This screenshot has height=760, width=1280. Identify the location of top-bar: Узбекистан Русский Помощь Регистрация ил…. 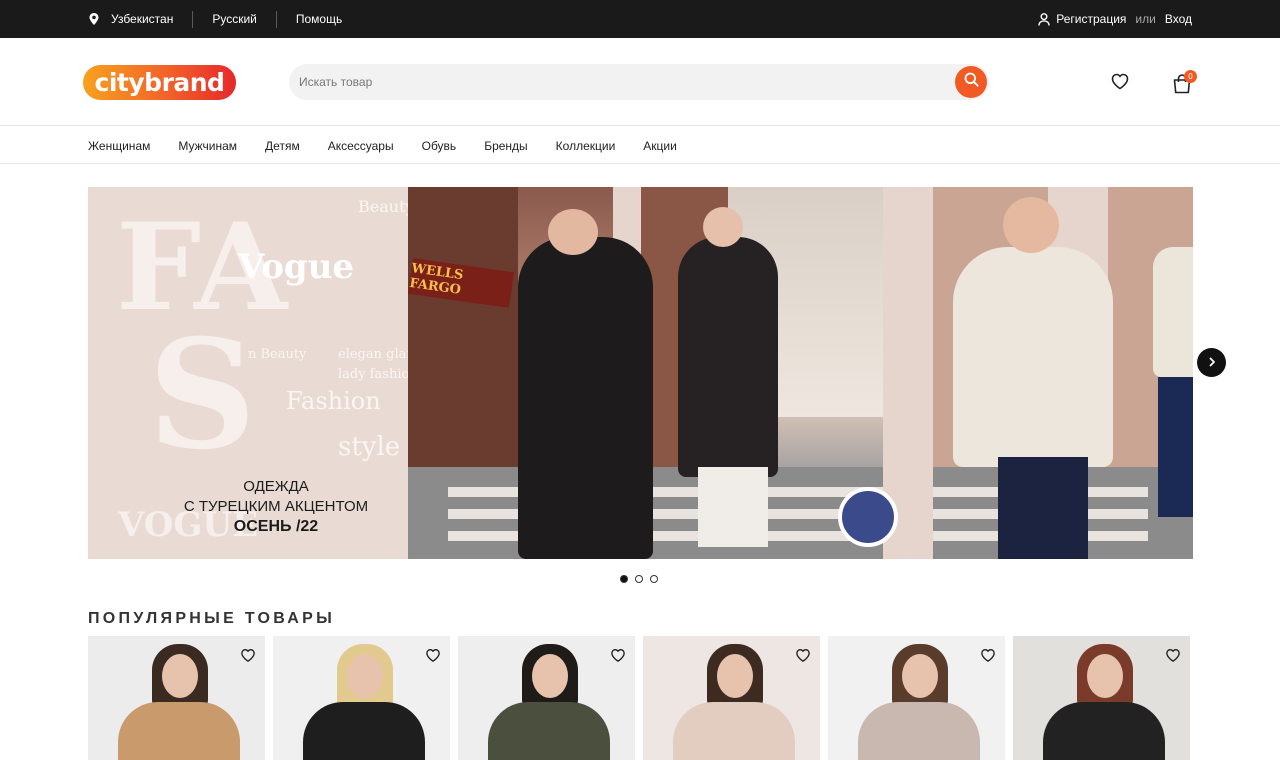
(640, 19).